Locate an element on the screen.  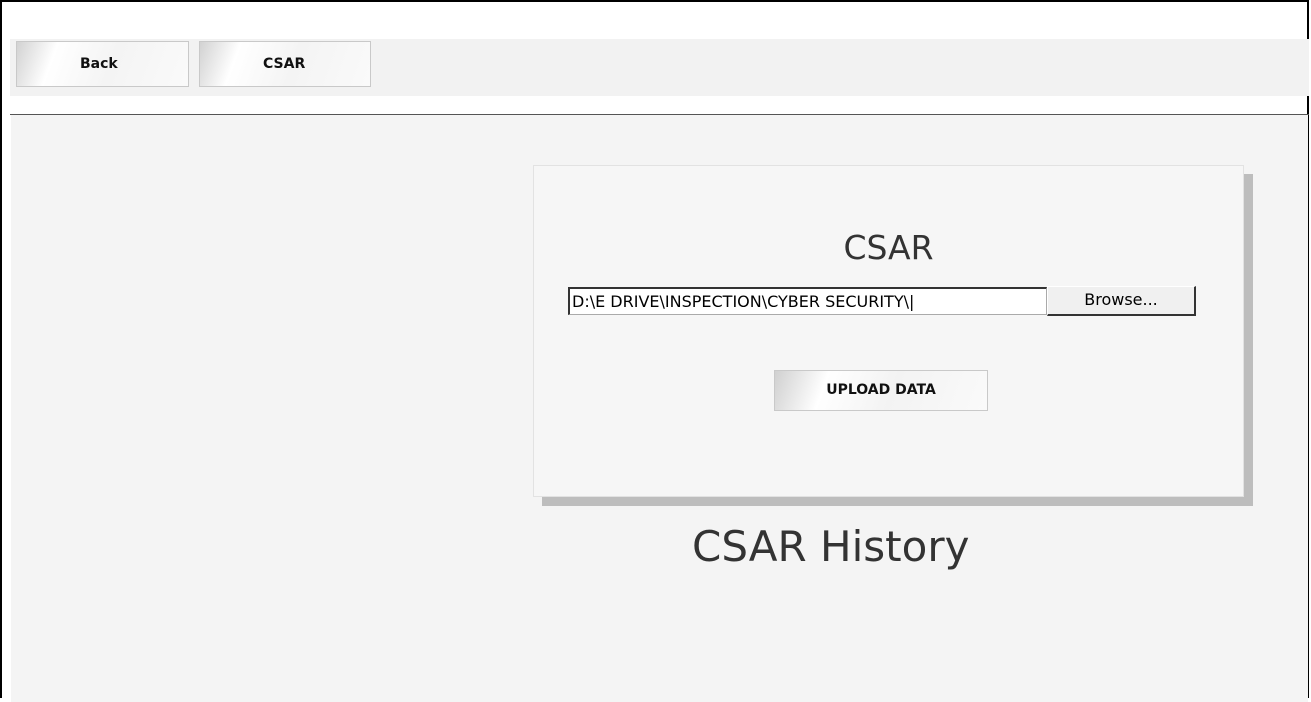
back-button: Back is located at coordinates (102, 64).